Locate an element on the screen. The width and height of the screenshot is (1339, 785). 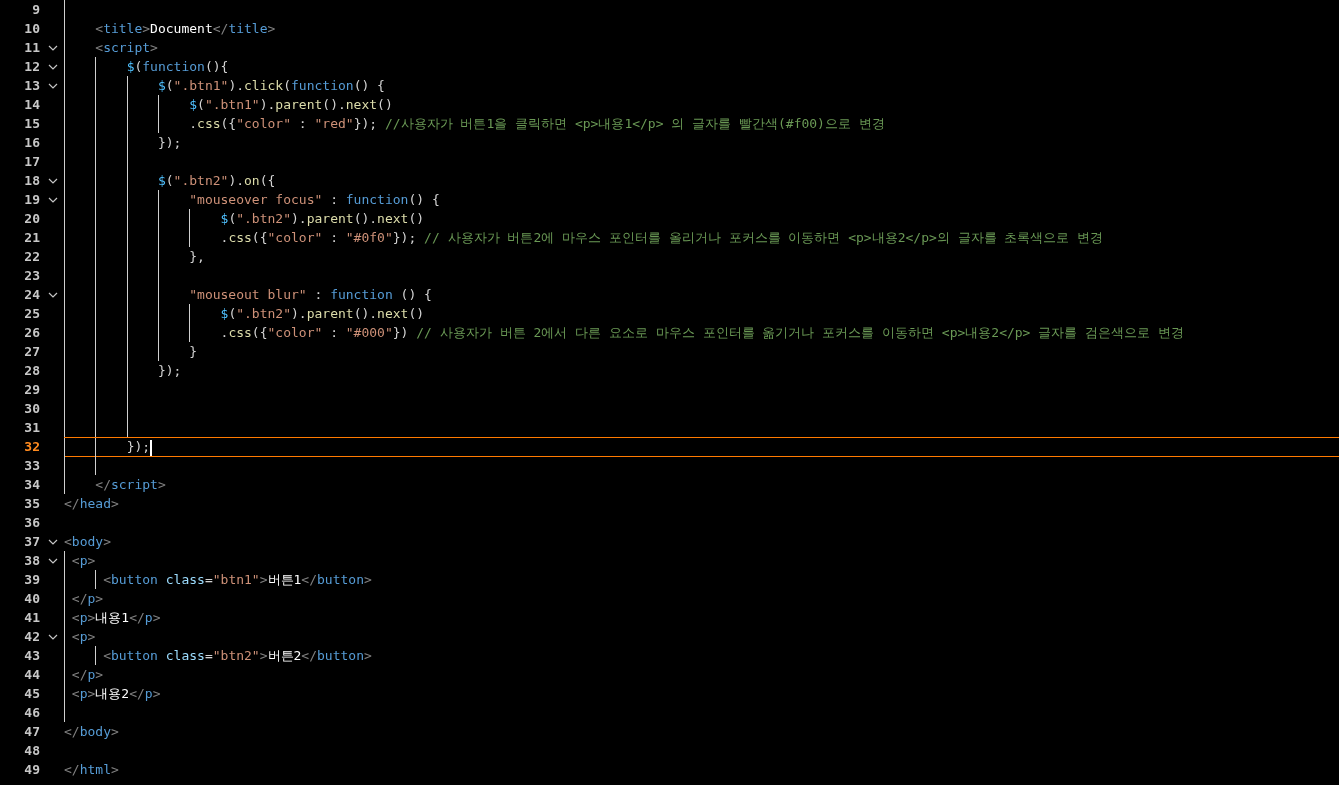
line-number: 11 is located at coordinates (31, 48).